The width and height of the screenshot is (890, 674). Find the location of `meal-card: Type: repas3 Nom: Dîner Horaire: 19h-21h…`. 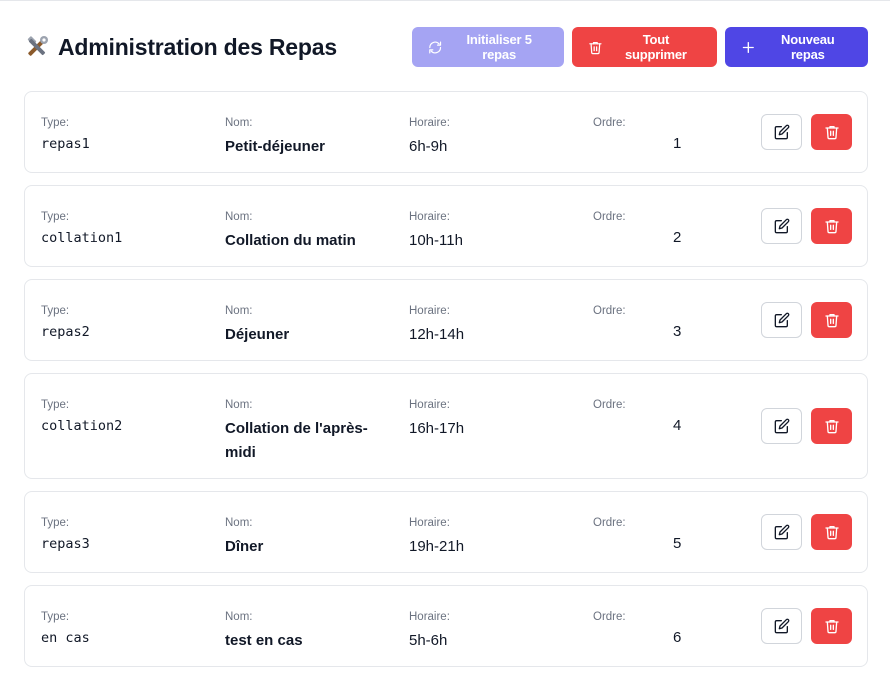

meal-card: Type: repas3 Nom: Dîner Horaire: 19h-21h… is located at coordinates (446, 532).